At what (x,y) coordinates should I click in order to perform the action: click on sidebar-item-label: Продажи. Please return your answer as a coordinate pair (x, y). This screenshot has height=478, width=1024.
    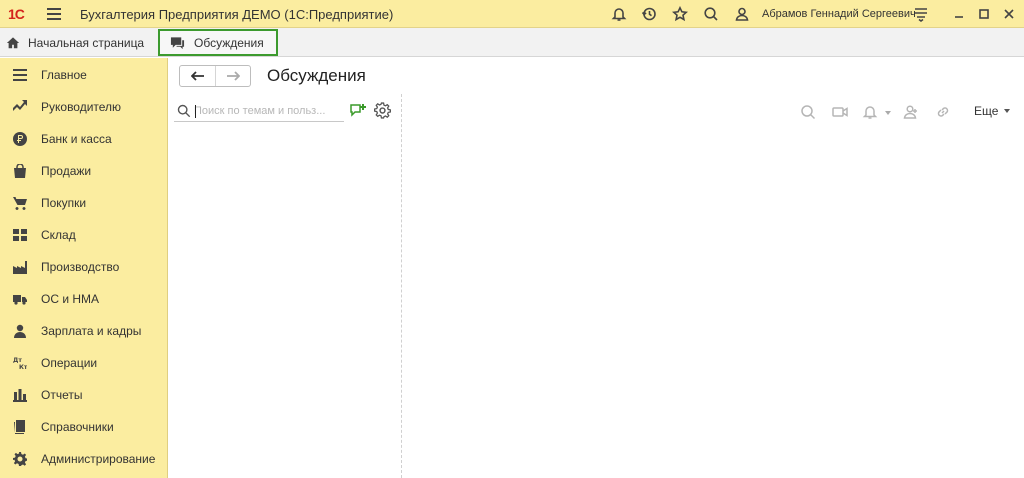
    Looking at the image, I should click on (66, 171).